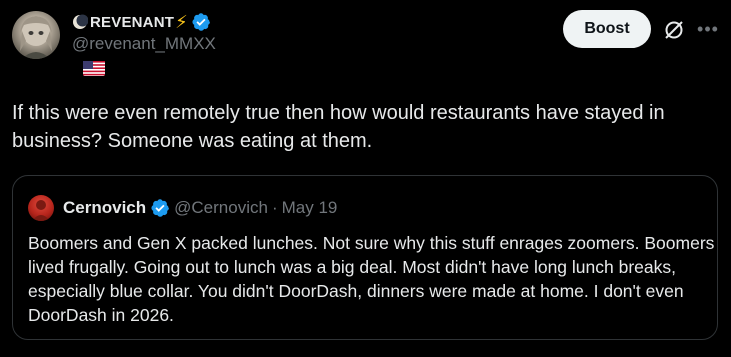  I want to click on quoted-handle: @Cernovich, so click(221, 208).